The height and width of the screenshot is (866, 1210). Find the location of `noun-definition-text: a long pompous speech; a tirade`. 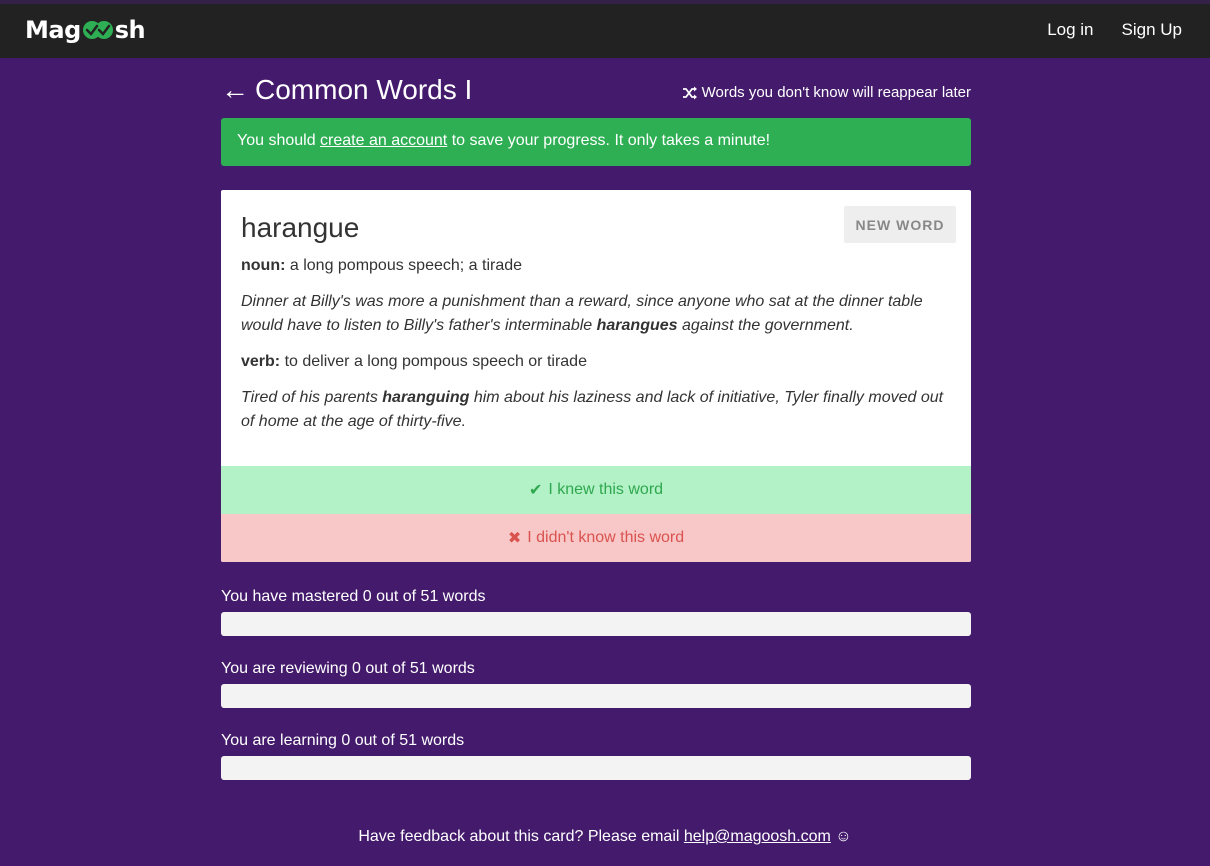

noun-definition-text: a long pompous speech; a tirade is located at coordinates (404, 265).